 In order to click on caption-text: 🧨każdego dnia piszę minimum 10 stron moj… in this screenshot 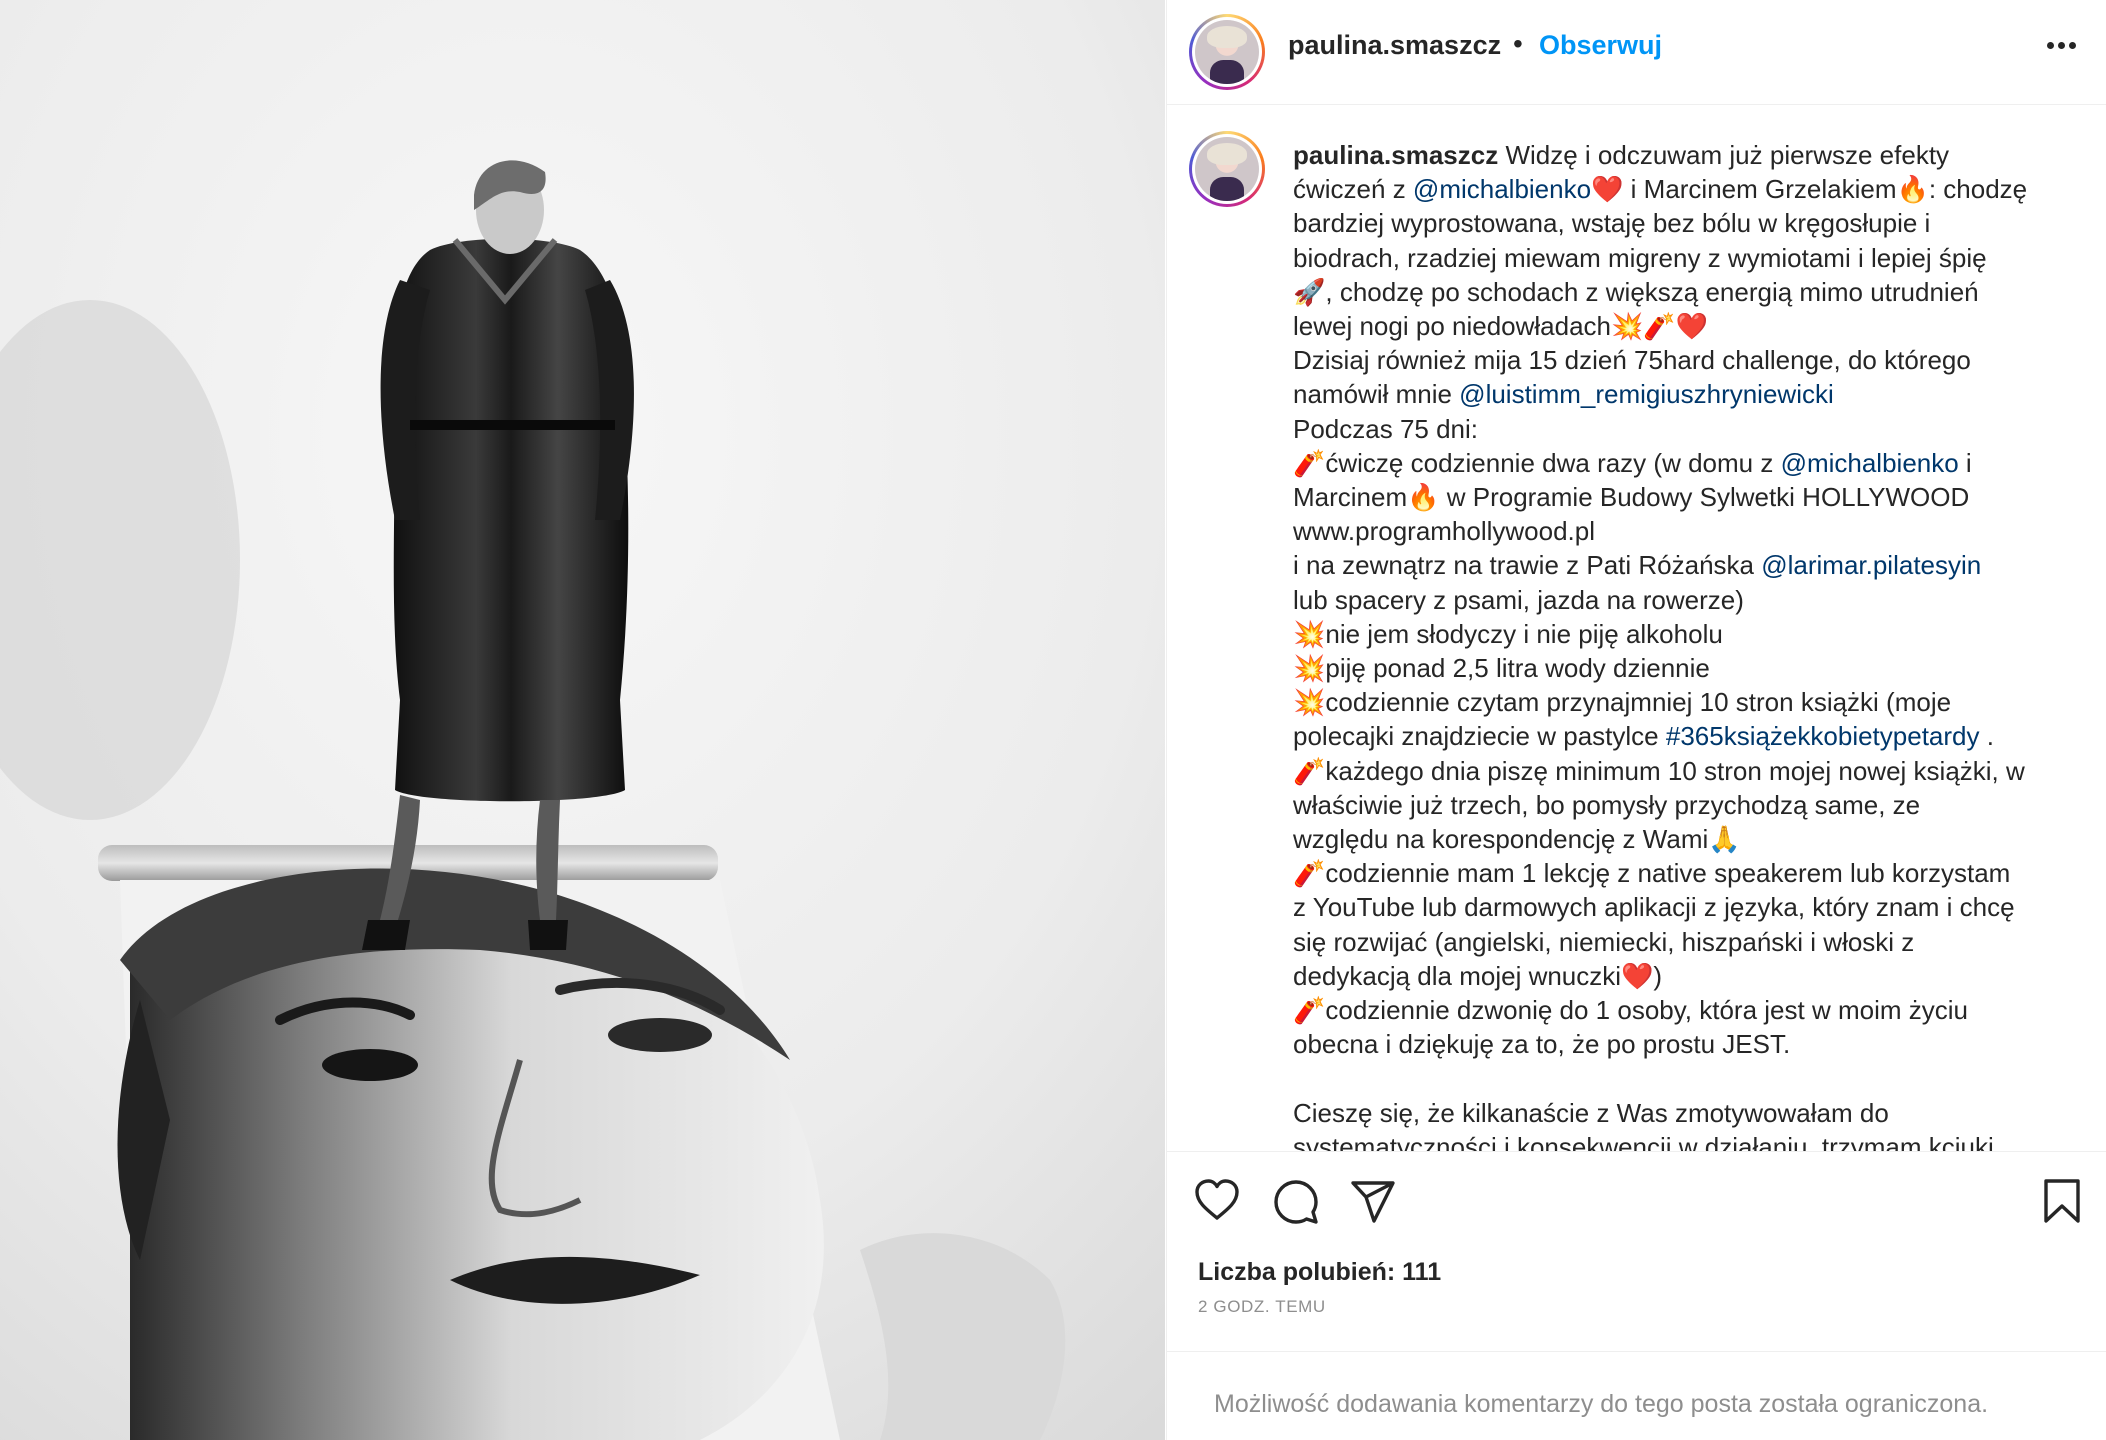, I will do `click(1659, 770)`.